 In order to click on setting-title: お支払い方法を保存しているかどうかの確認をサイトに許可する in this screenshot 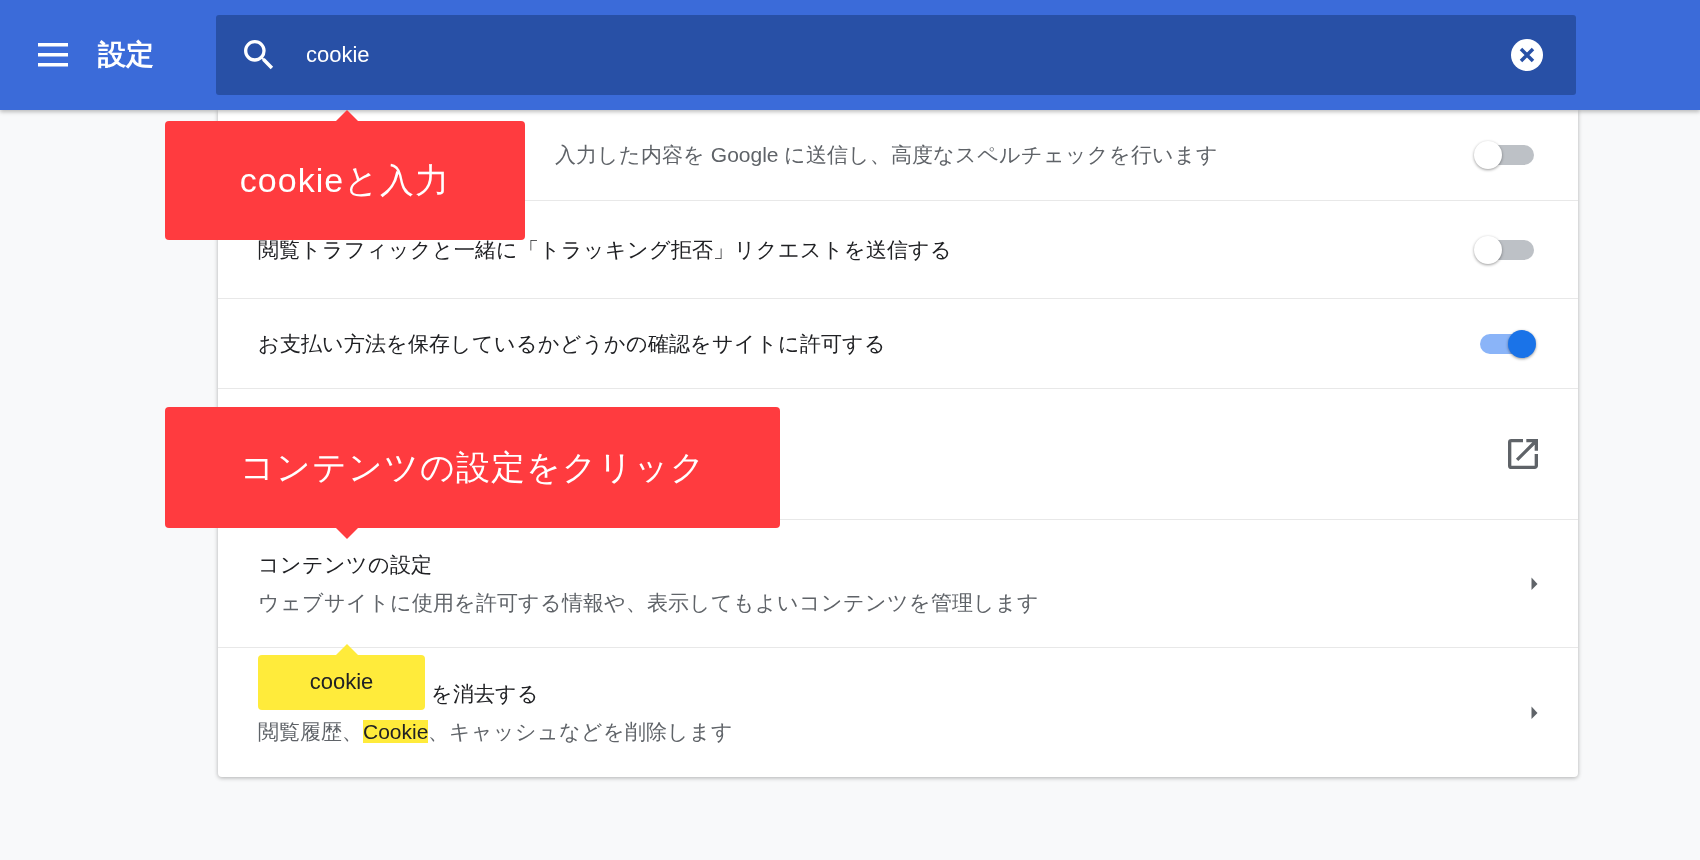, I will do `click(572, 343)`.